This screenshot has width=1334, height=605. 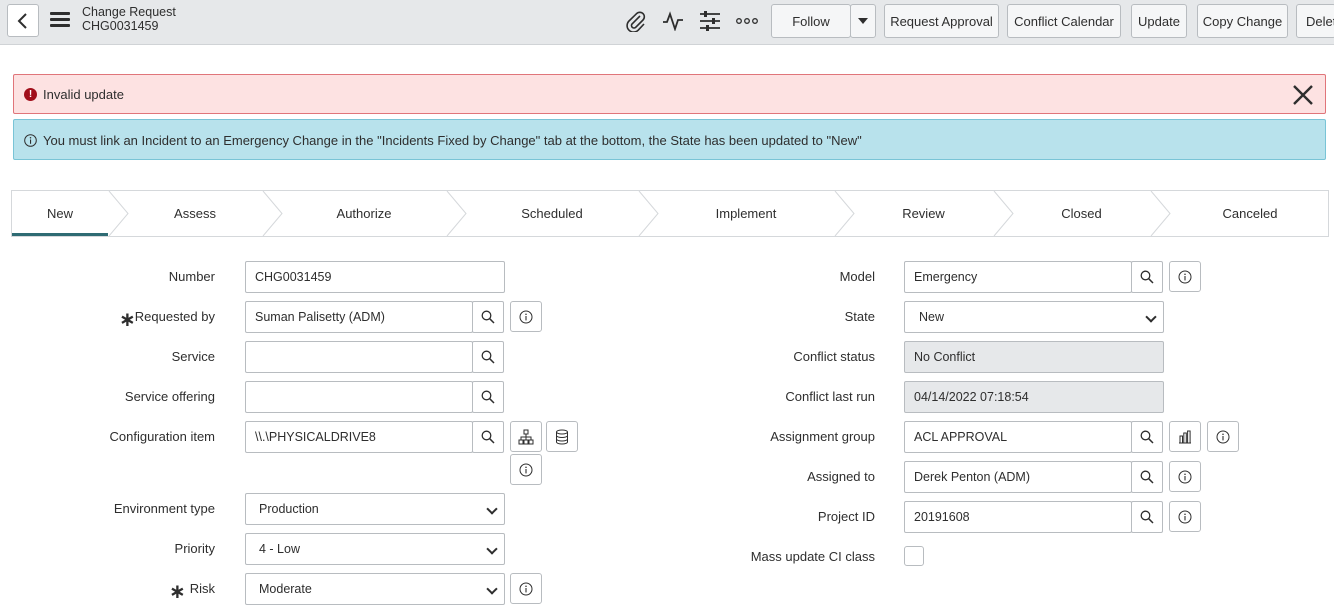 I want to click on configuration-item-label: Configuration item, so click(x=162, y=436).